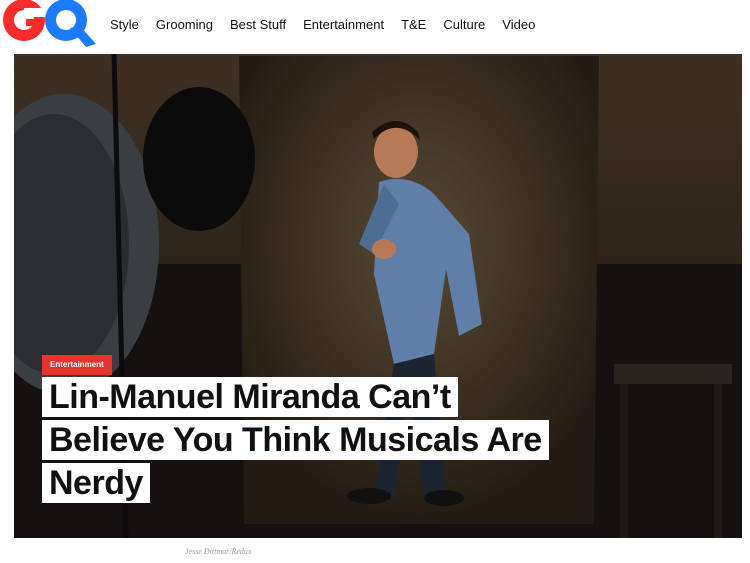 This screenshot has height=563, width=750. Describe the element at coordinates (464, 24) in the screenshot. I see `nav-item-culture: Culture` at that location.